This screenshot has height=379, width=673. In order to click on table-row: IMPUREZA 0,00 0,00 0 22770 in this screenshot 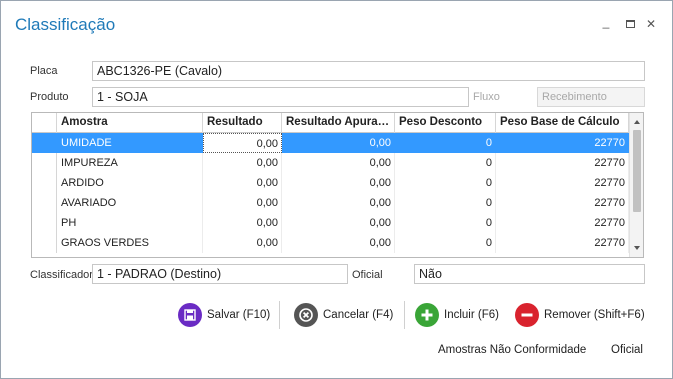, I will do `click(330, 163)`.